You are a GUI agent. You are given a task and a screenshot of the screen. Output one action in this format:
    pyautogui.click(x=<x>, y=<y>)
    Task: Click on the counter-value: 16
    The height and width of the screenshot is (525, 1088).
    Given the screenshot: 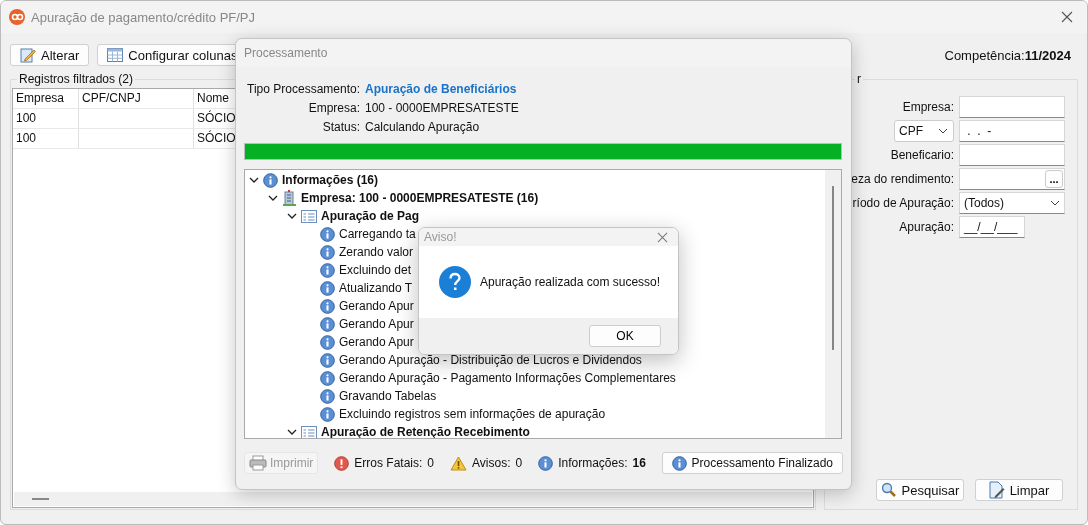 What is the action you would take?
    pyautogui.click(x=639, y=463)
    